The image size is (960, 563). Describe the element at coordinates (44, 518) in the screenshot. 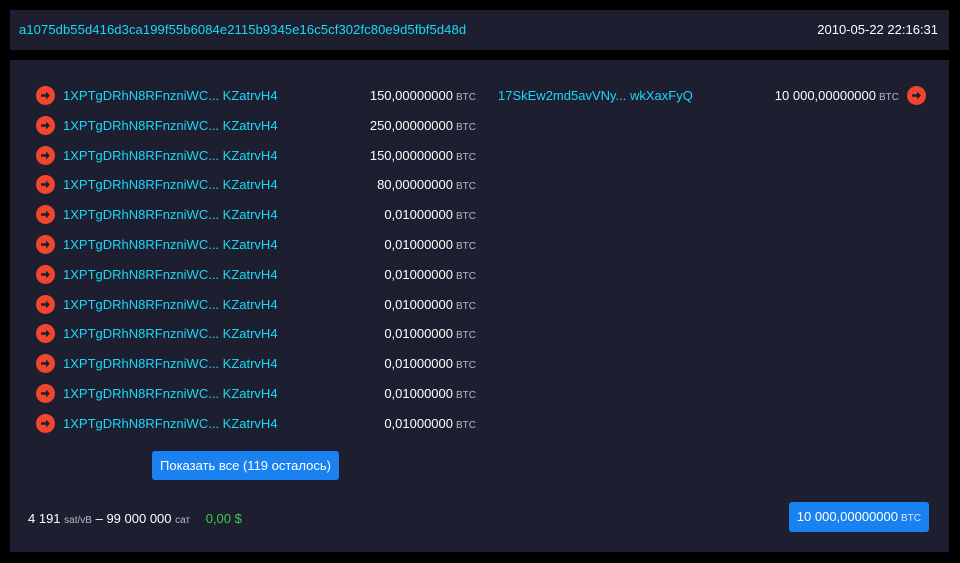

I see `fee-rate: 4 191` at that location.